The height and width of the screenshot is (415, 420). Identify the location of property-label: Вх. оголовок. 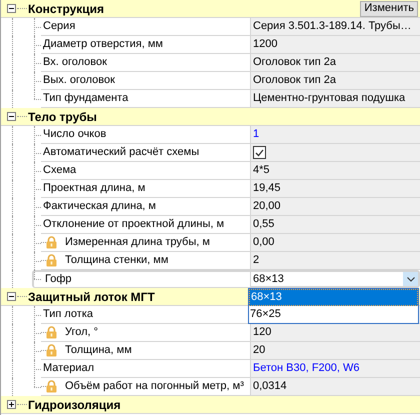
(74, 62).